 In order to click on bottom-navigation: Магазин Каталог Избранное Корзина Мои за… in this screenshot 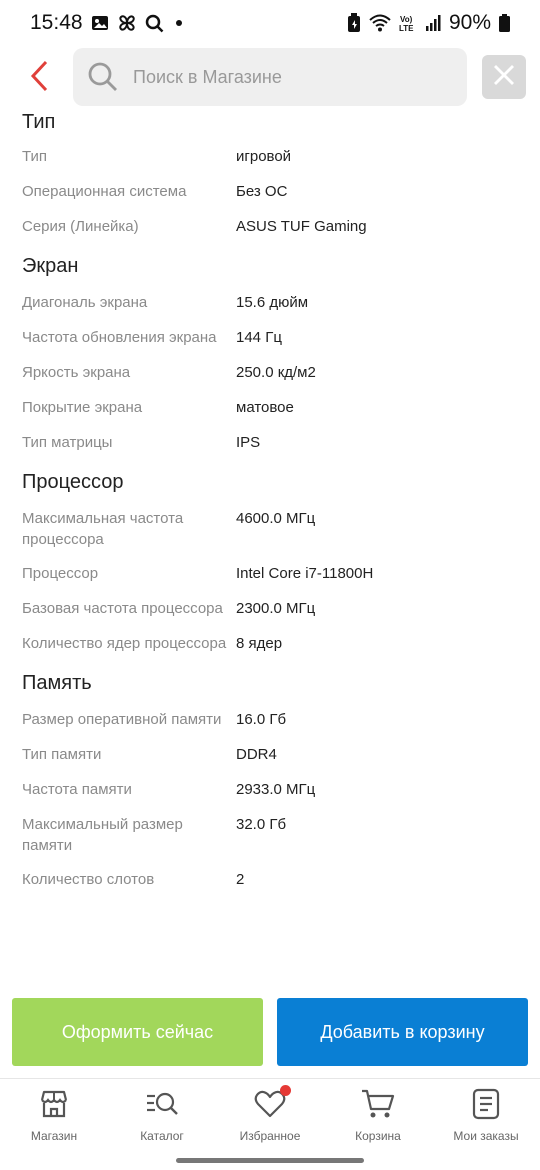, I will do `click(270, 1124)`.